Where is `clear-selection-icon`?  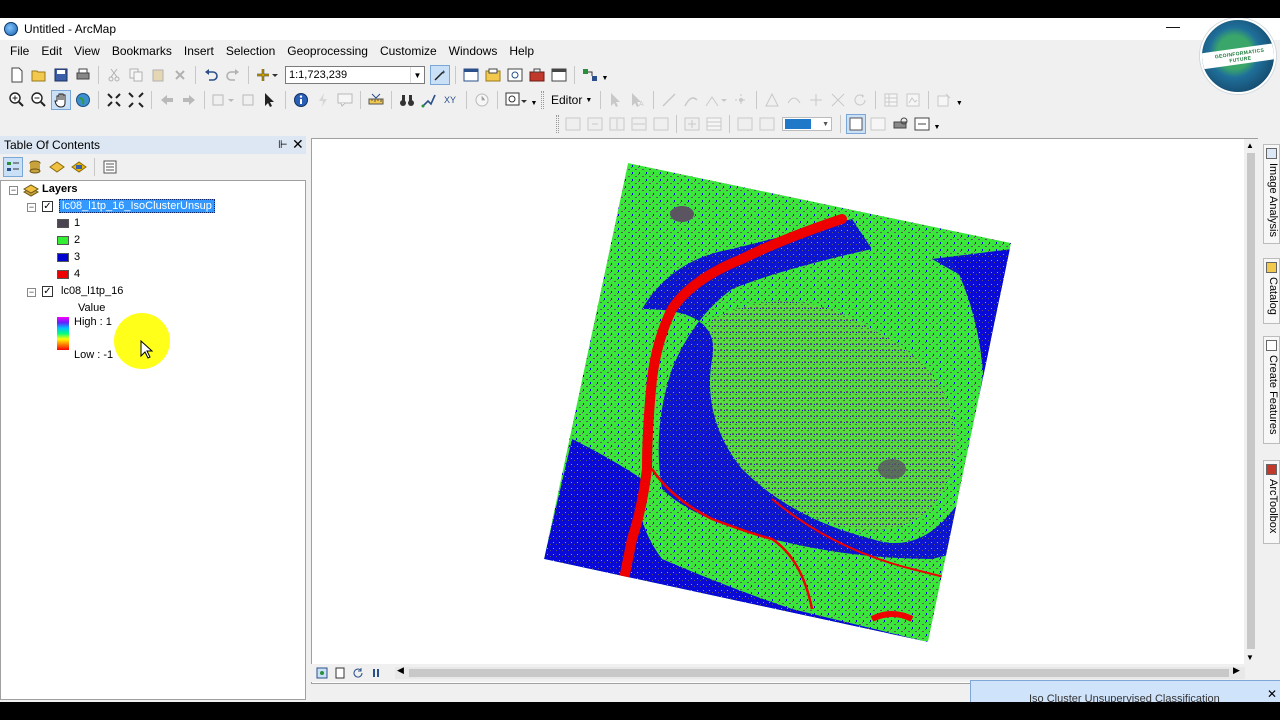 clear-selection-icon is located at coordinates (248, 100).